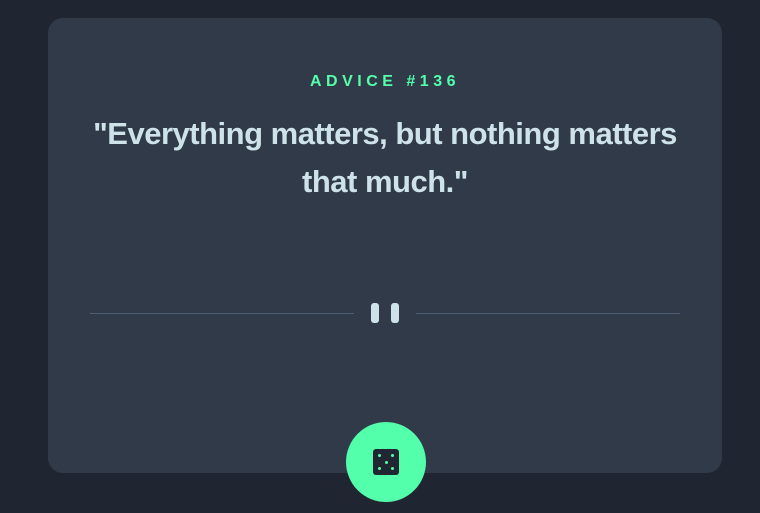  Describe the element at coordinates (222, 313) in the screenshot. I see `divider-line-left` at that location.